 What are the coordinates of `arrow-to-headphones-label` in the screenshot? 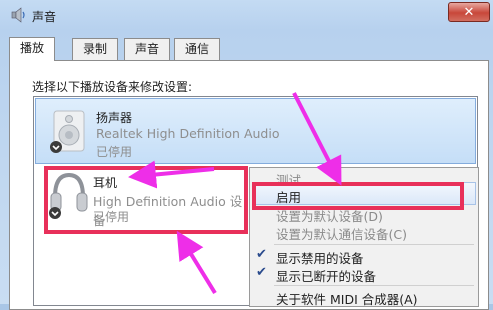 It's located at (171, 174).